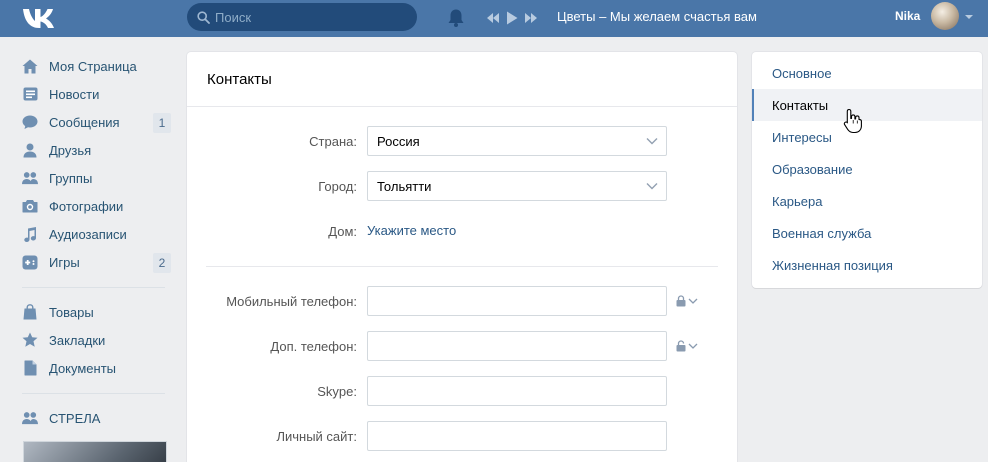 Image resolution: width=988 pixels, height=462 pixels. What do you see at coordinates (30, 150) in the screenshot?
I see `friends-icon` at bounding box center [30, 150].